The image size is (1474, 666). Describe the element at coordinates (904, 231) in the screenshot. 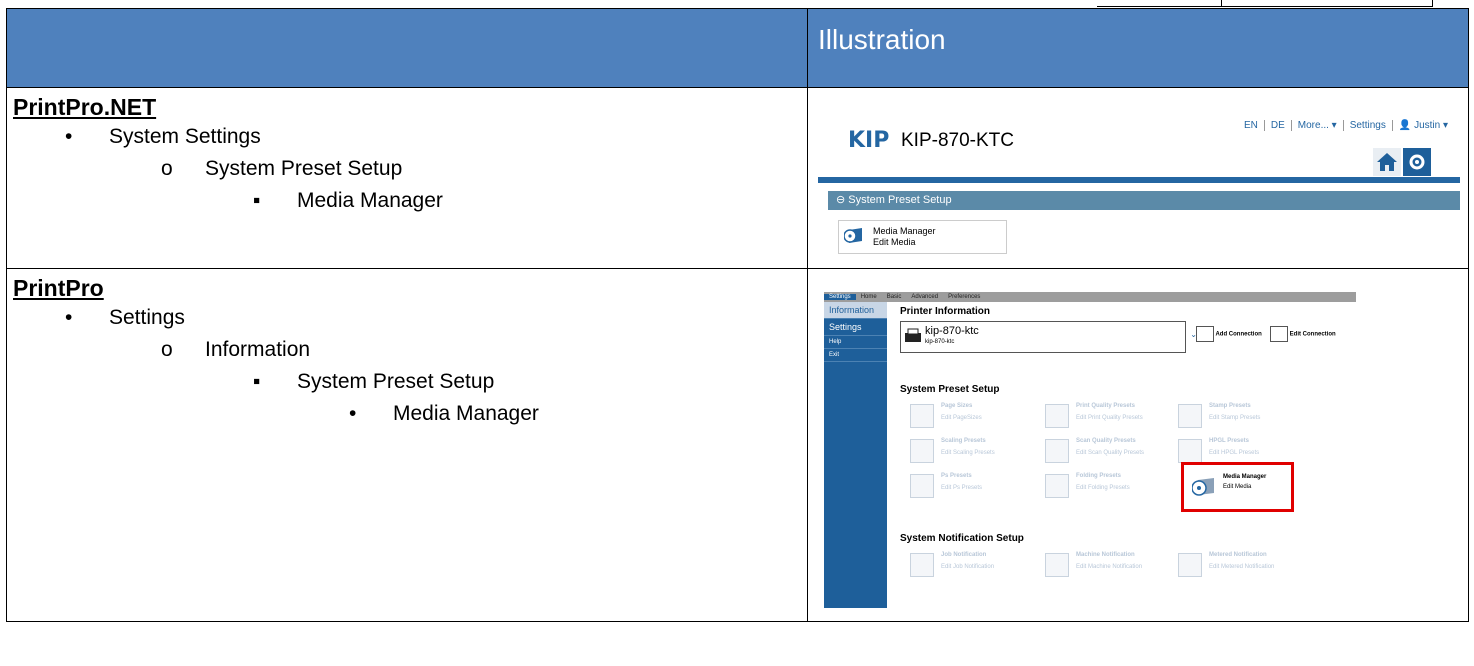

I see `media-manager-title: Media Manager` at that location.